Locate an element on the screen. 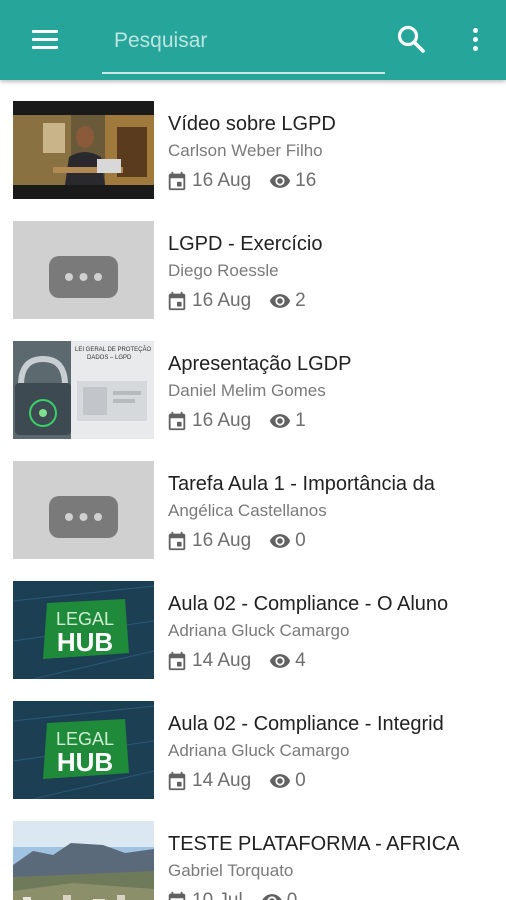  video-views: 16 is located at coordinates (306, 180).